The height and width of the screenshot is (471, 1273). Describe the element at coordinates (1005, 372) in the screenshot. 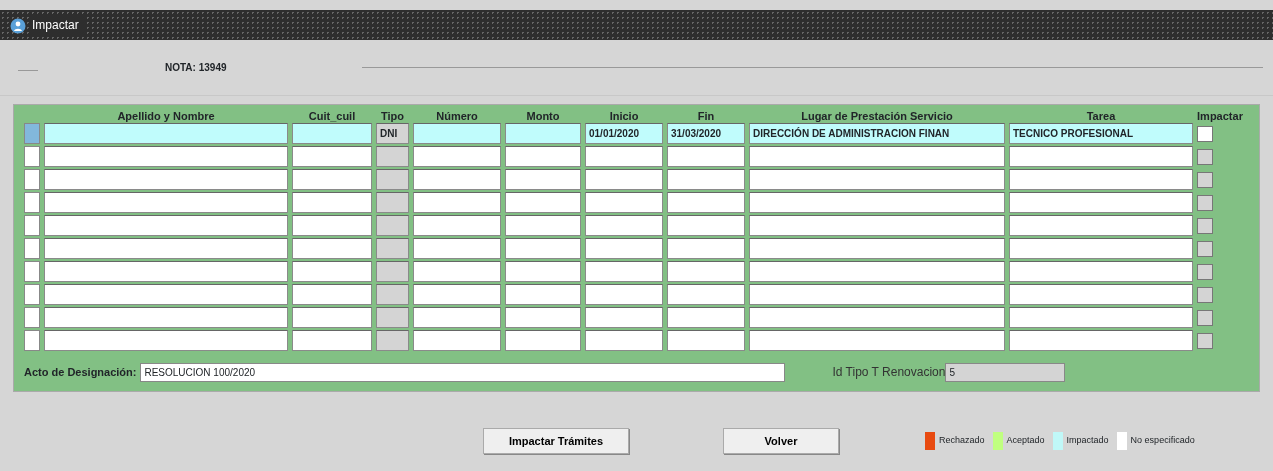

I see `input-field: 5` at that location.